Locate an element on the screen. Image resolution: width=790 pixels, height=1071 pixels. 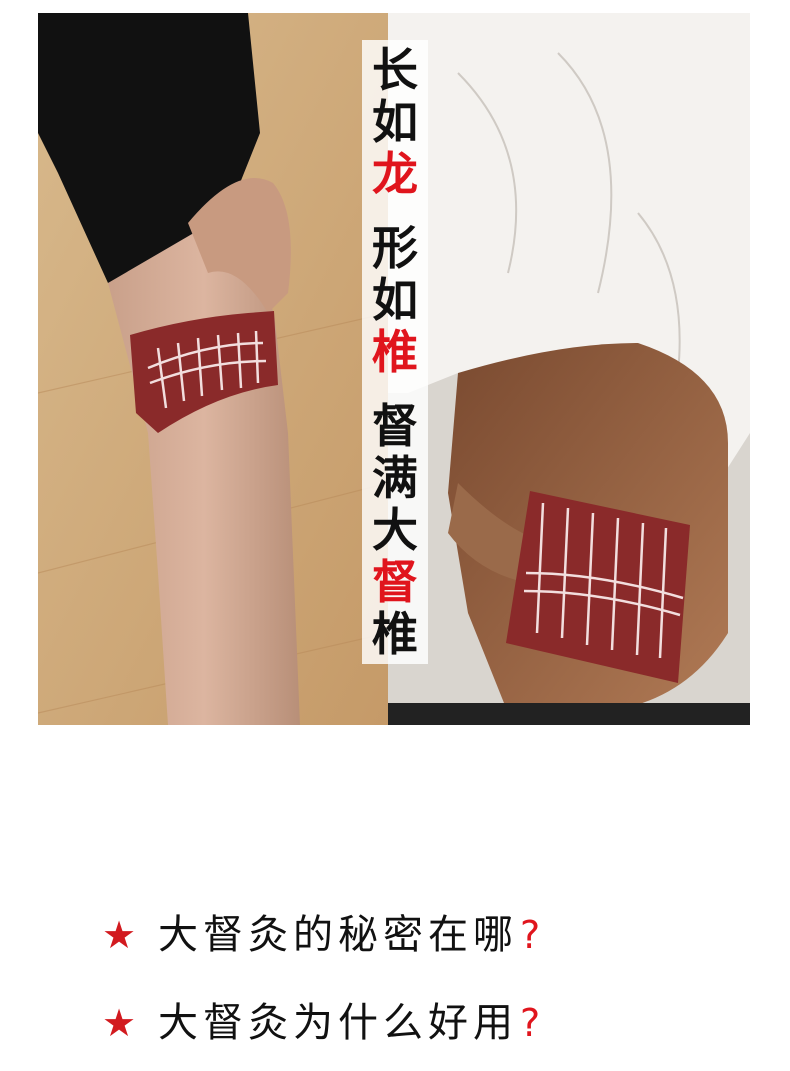
slogan-char: 形 is located at coordinates (395, 248).